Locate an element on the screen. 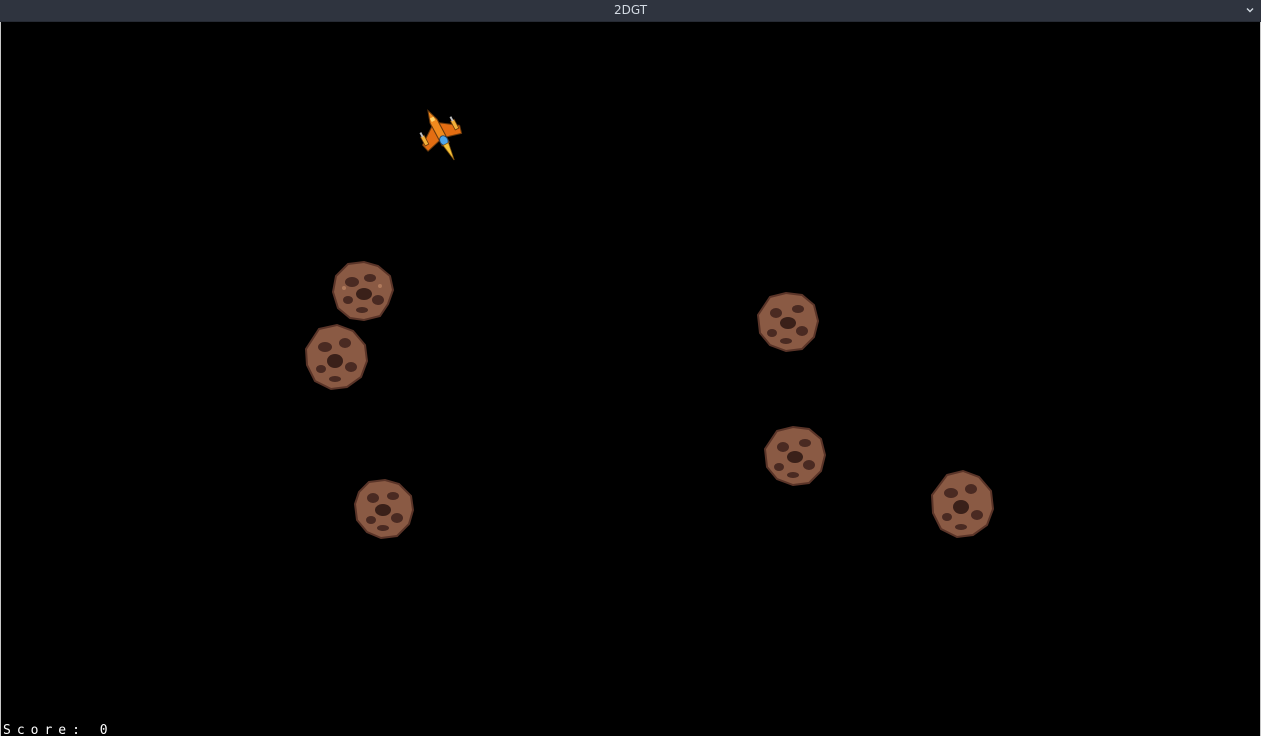 This screenshot has width=1261, height=736. window-title: 2DGT is located at coordinates (630, 10).